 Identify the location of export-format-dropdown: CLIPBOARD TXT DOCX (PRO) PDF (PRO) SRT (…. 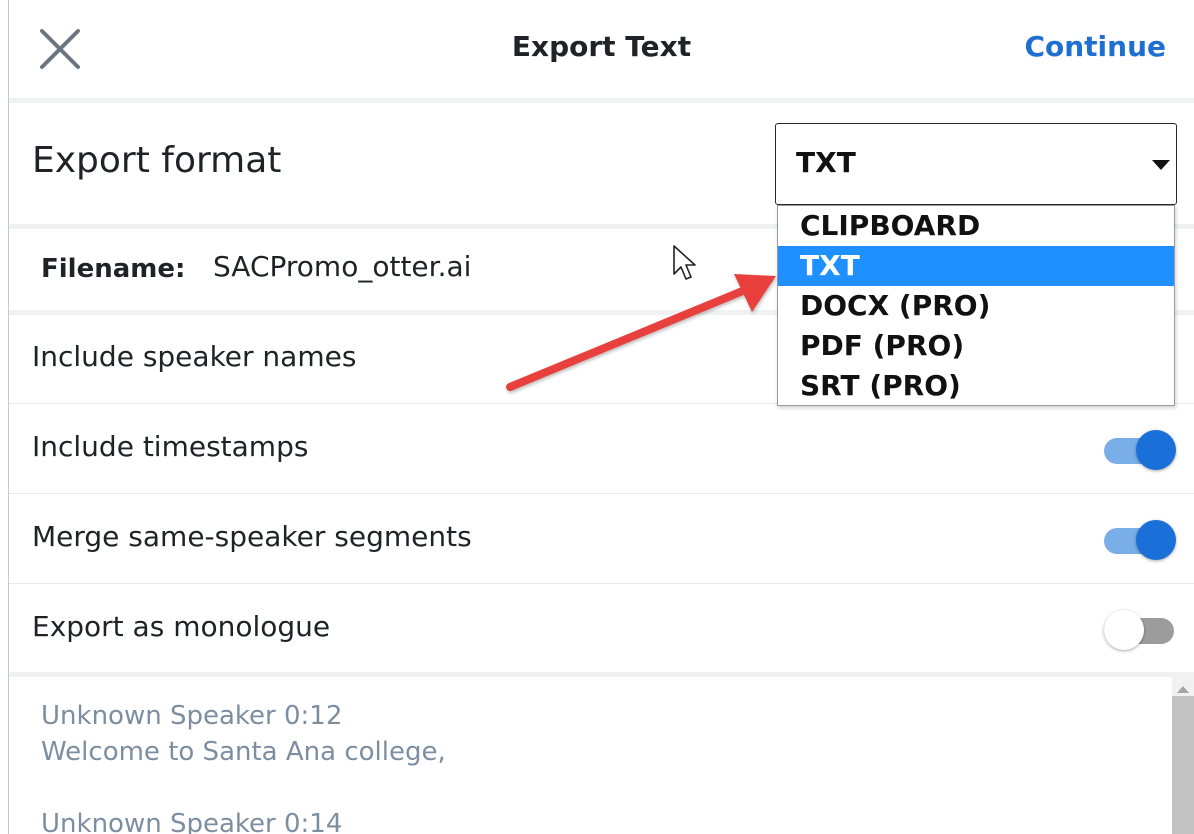
(976, 305).